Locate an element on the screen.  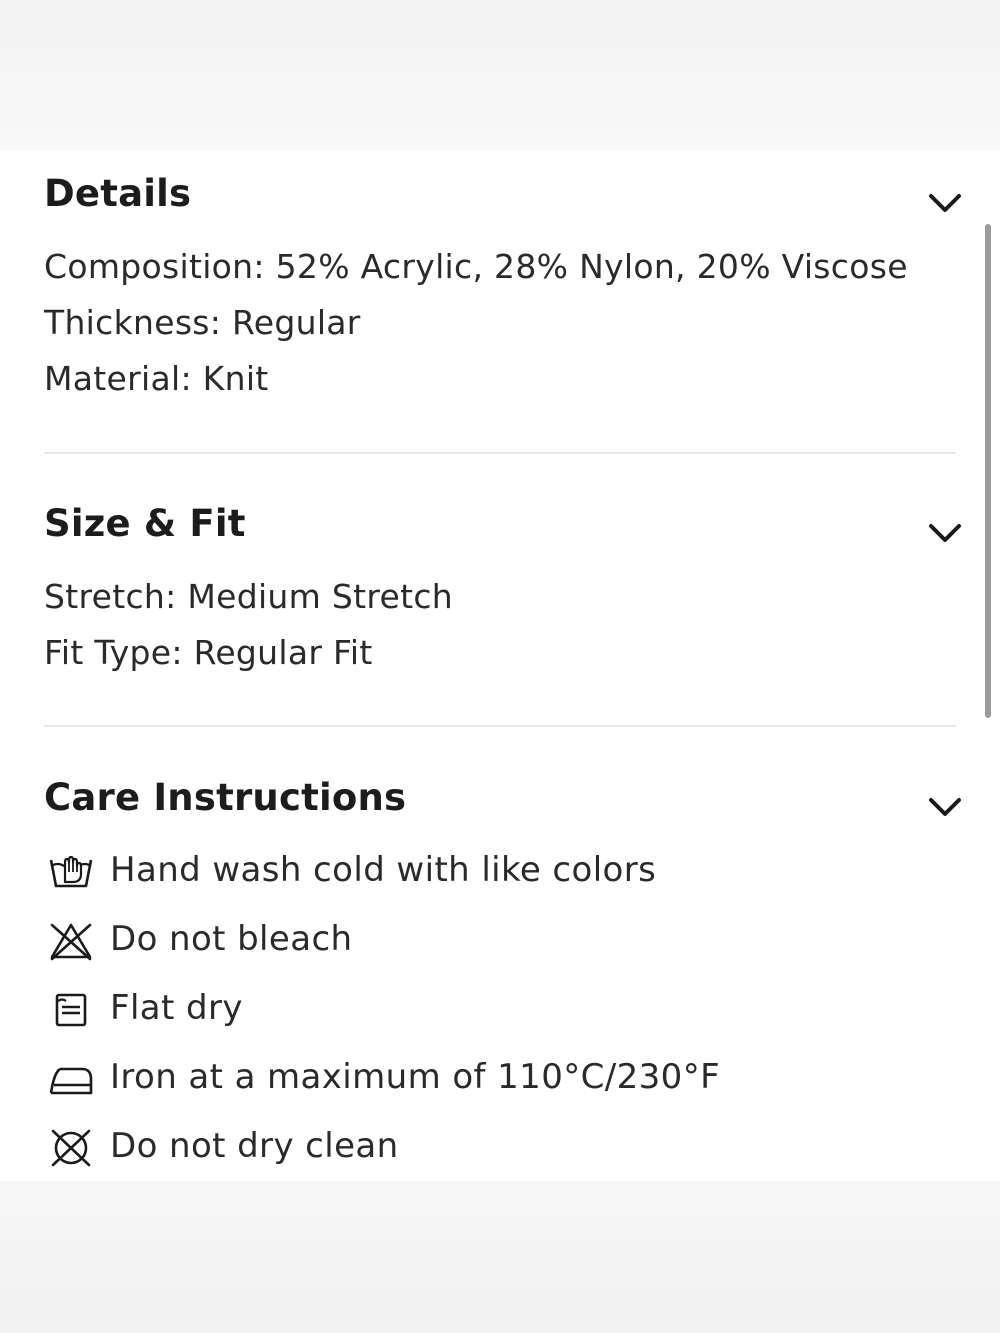
top-backdrop is located at coordinates (500, 75).